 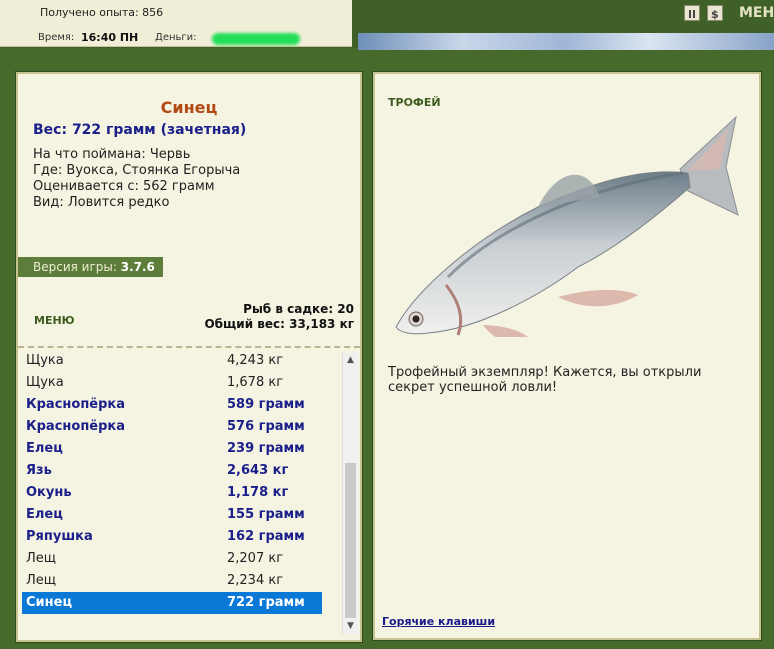 What do you see at coordinates (258, 492) in the screenshot?
I see `catch-fish-weight: 1,178 кг` at bounding box center [258, 492].